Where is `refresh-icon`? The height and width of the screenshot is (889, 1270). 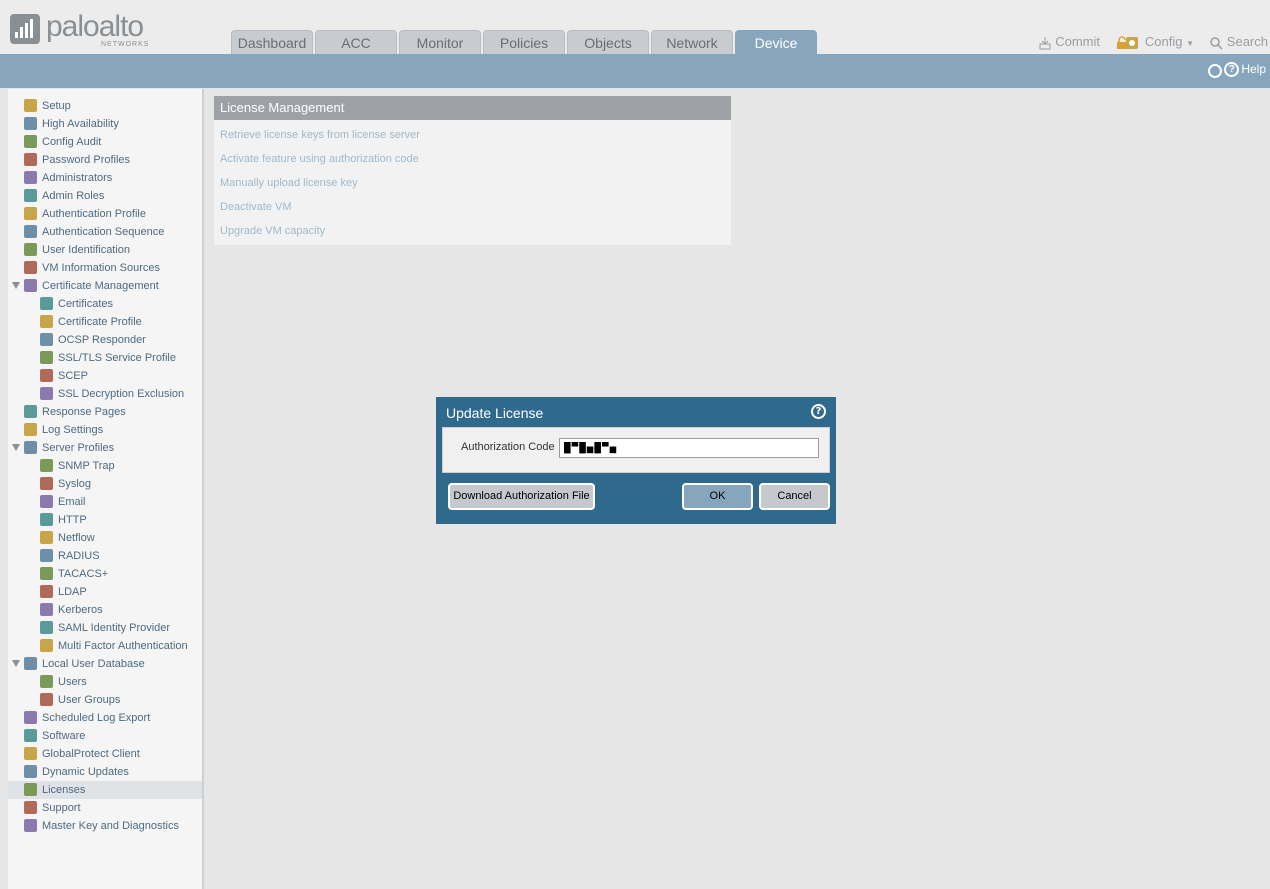
refresh-icon is located at coordinates (1215, 71).